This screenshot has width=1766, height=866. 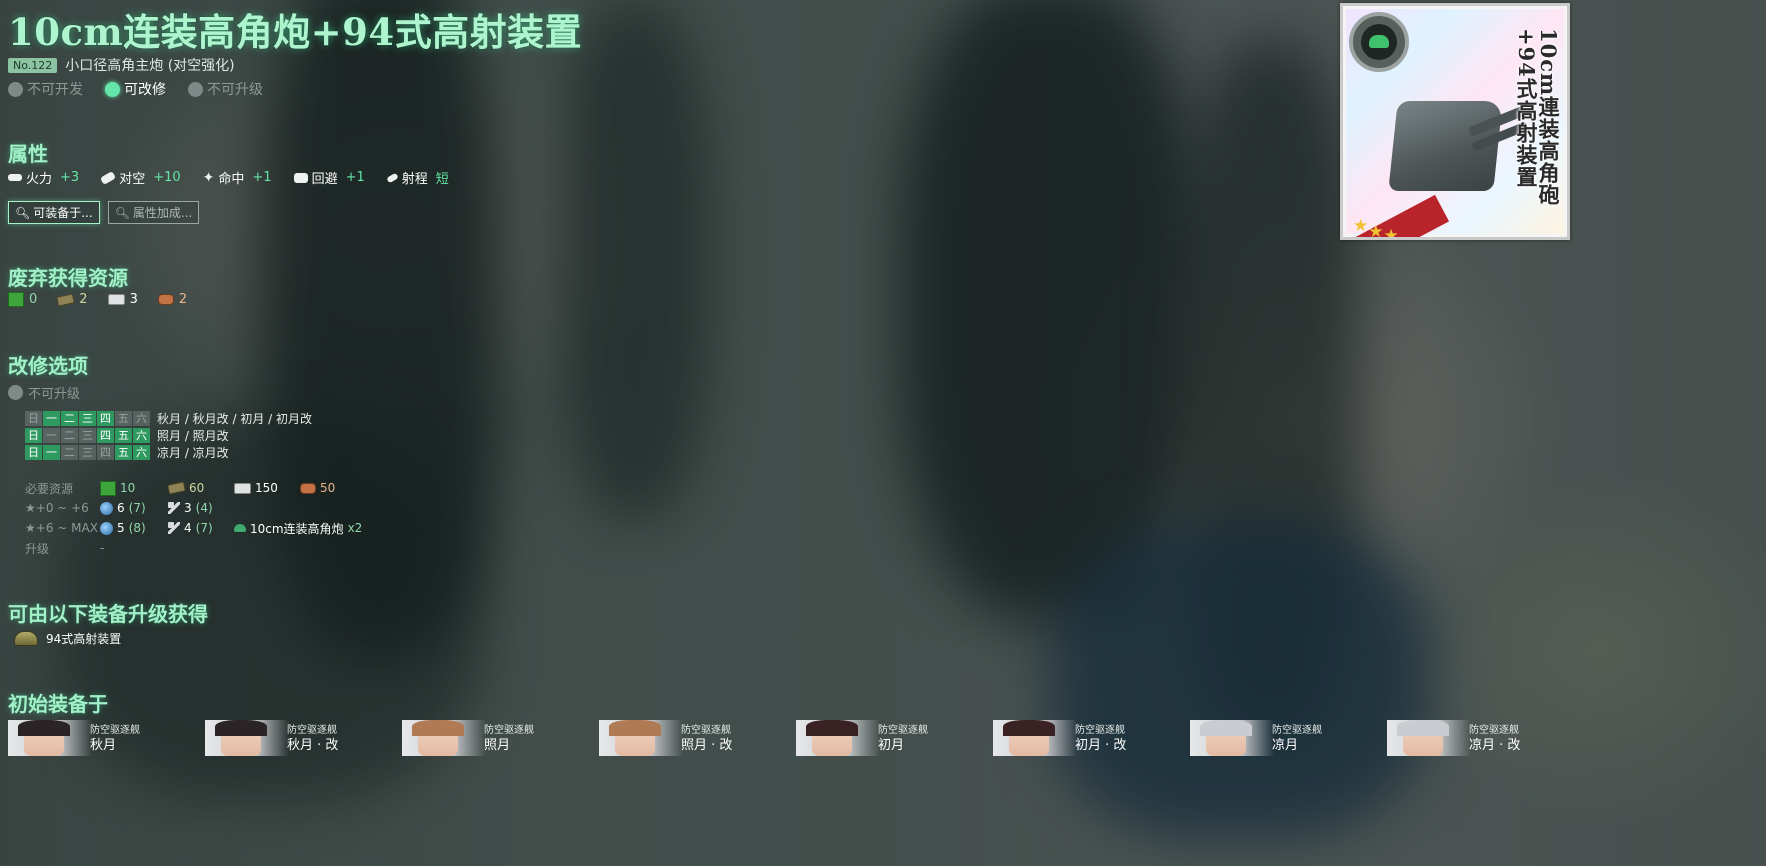 I want to click on aa-fire-director-icon, so click(x=26, y=638).